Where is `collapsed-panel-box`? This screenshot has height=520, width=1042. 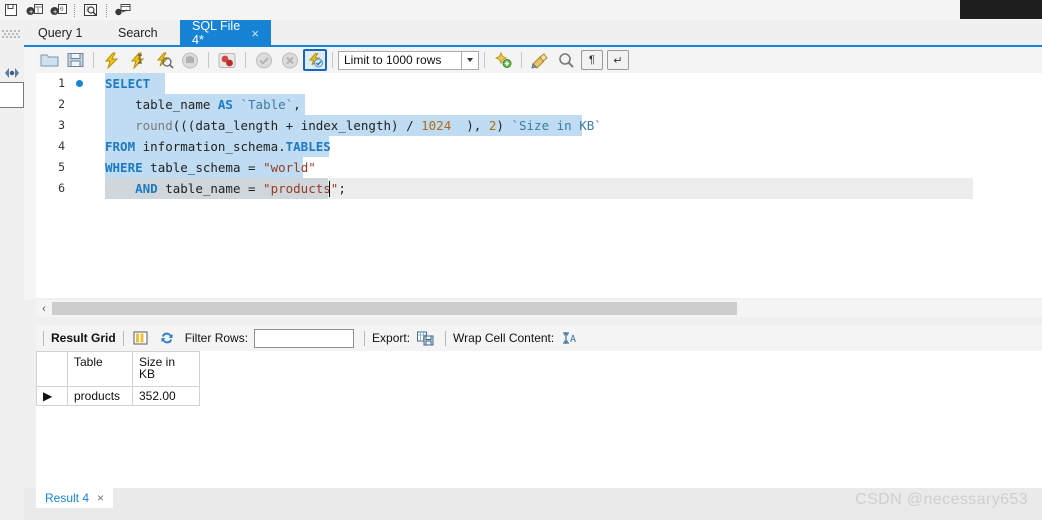
collapsed-panel-box is located at coordinates (12, 95).